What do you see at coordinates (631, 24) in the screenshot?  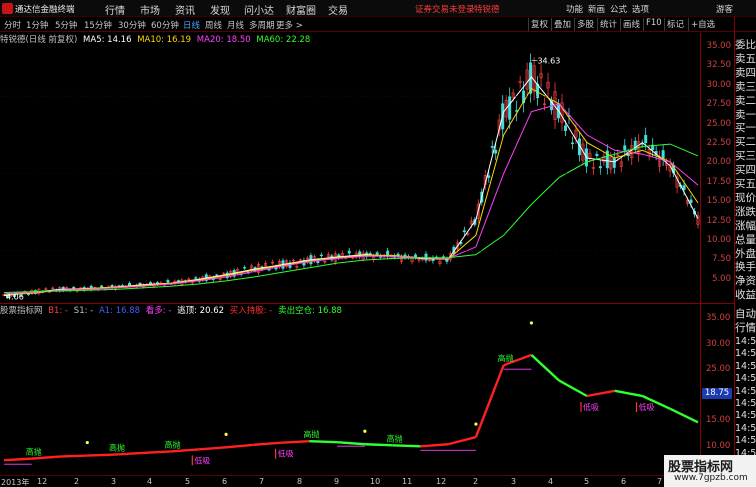 I see `huaxian-button: 画线` at bounding box center [631, 24].